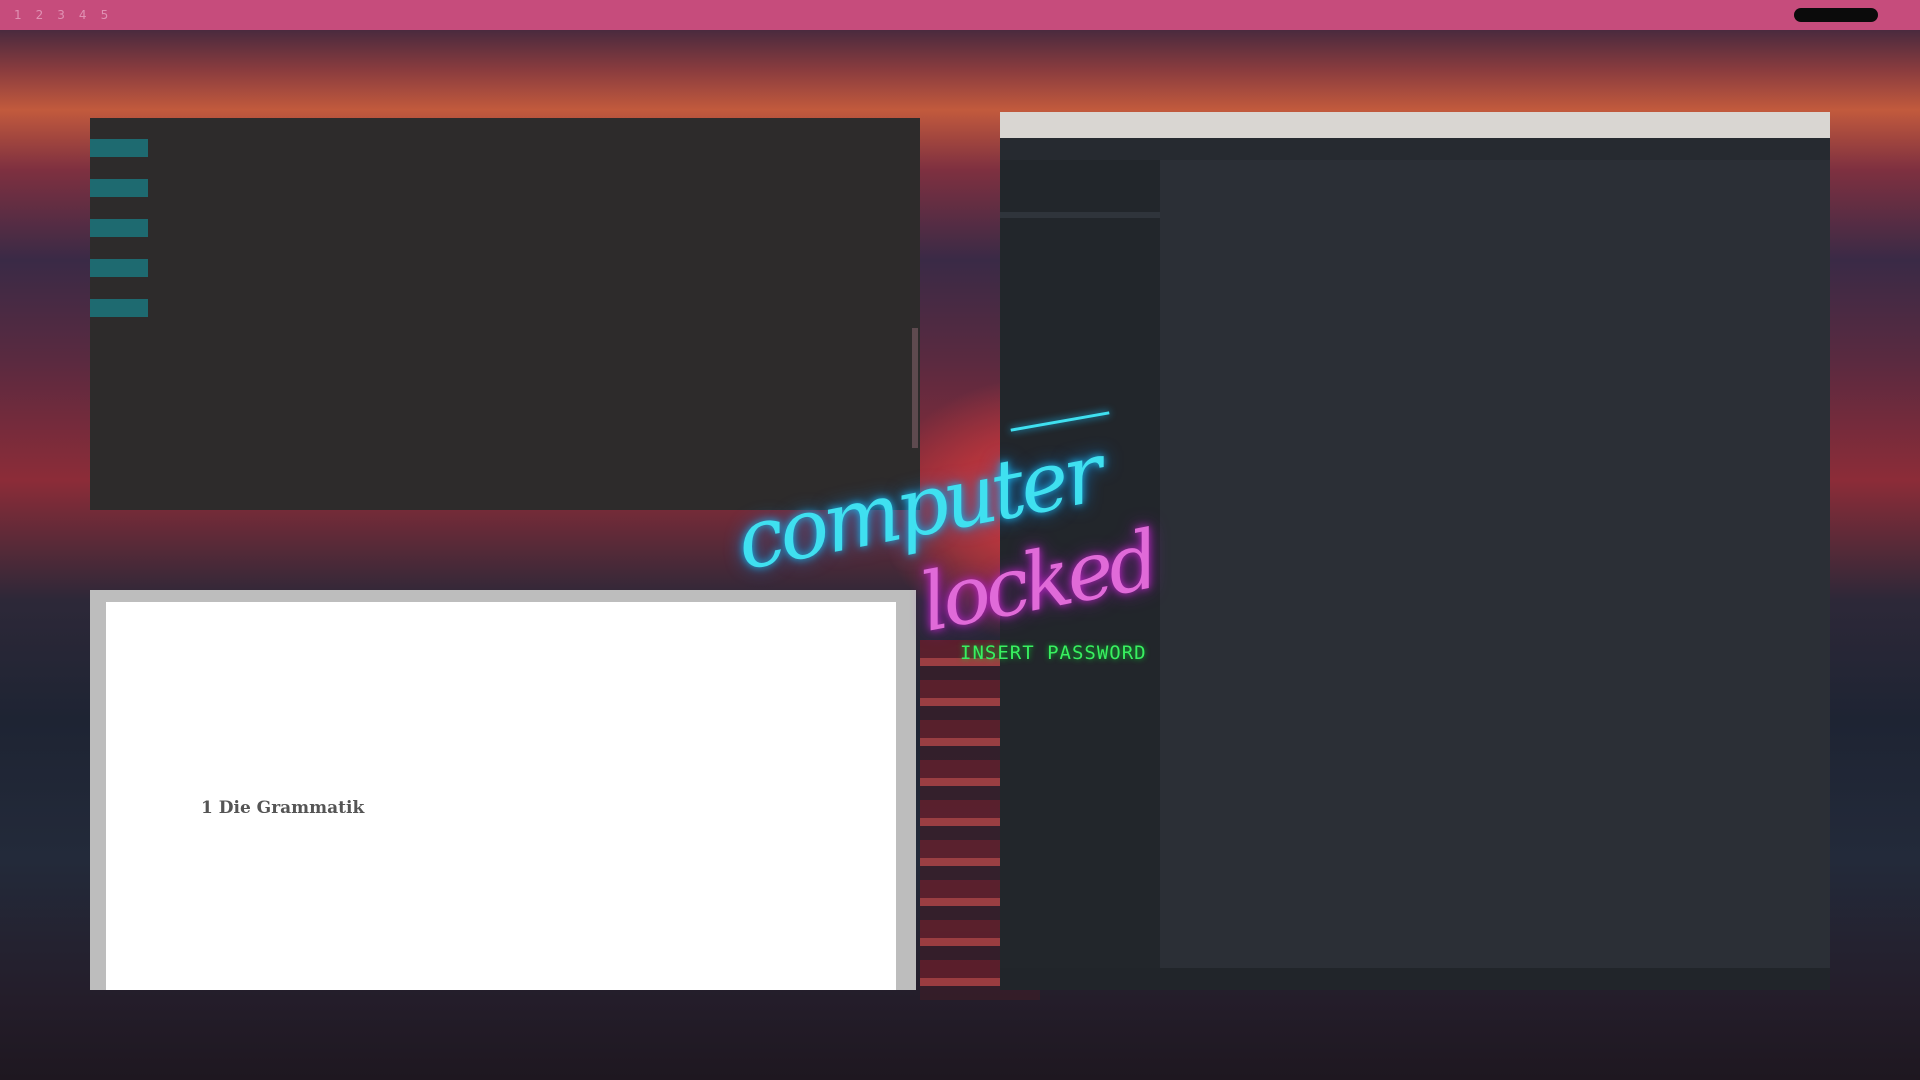  What do you see at coordinates (1179, 568) in the screenshot?
I see `line-number-gutter` at bounding box center [1179, 568].